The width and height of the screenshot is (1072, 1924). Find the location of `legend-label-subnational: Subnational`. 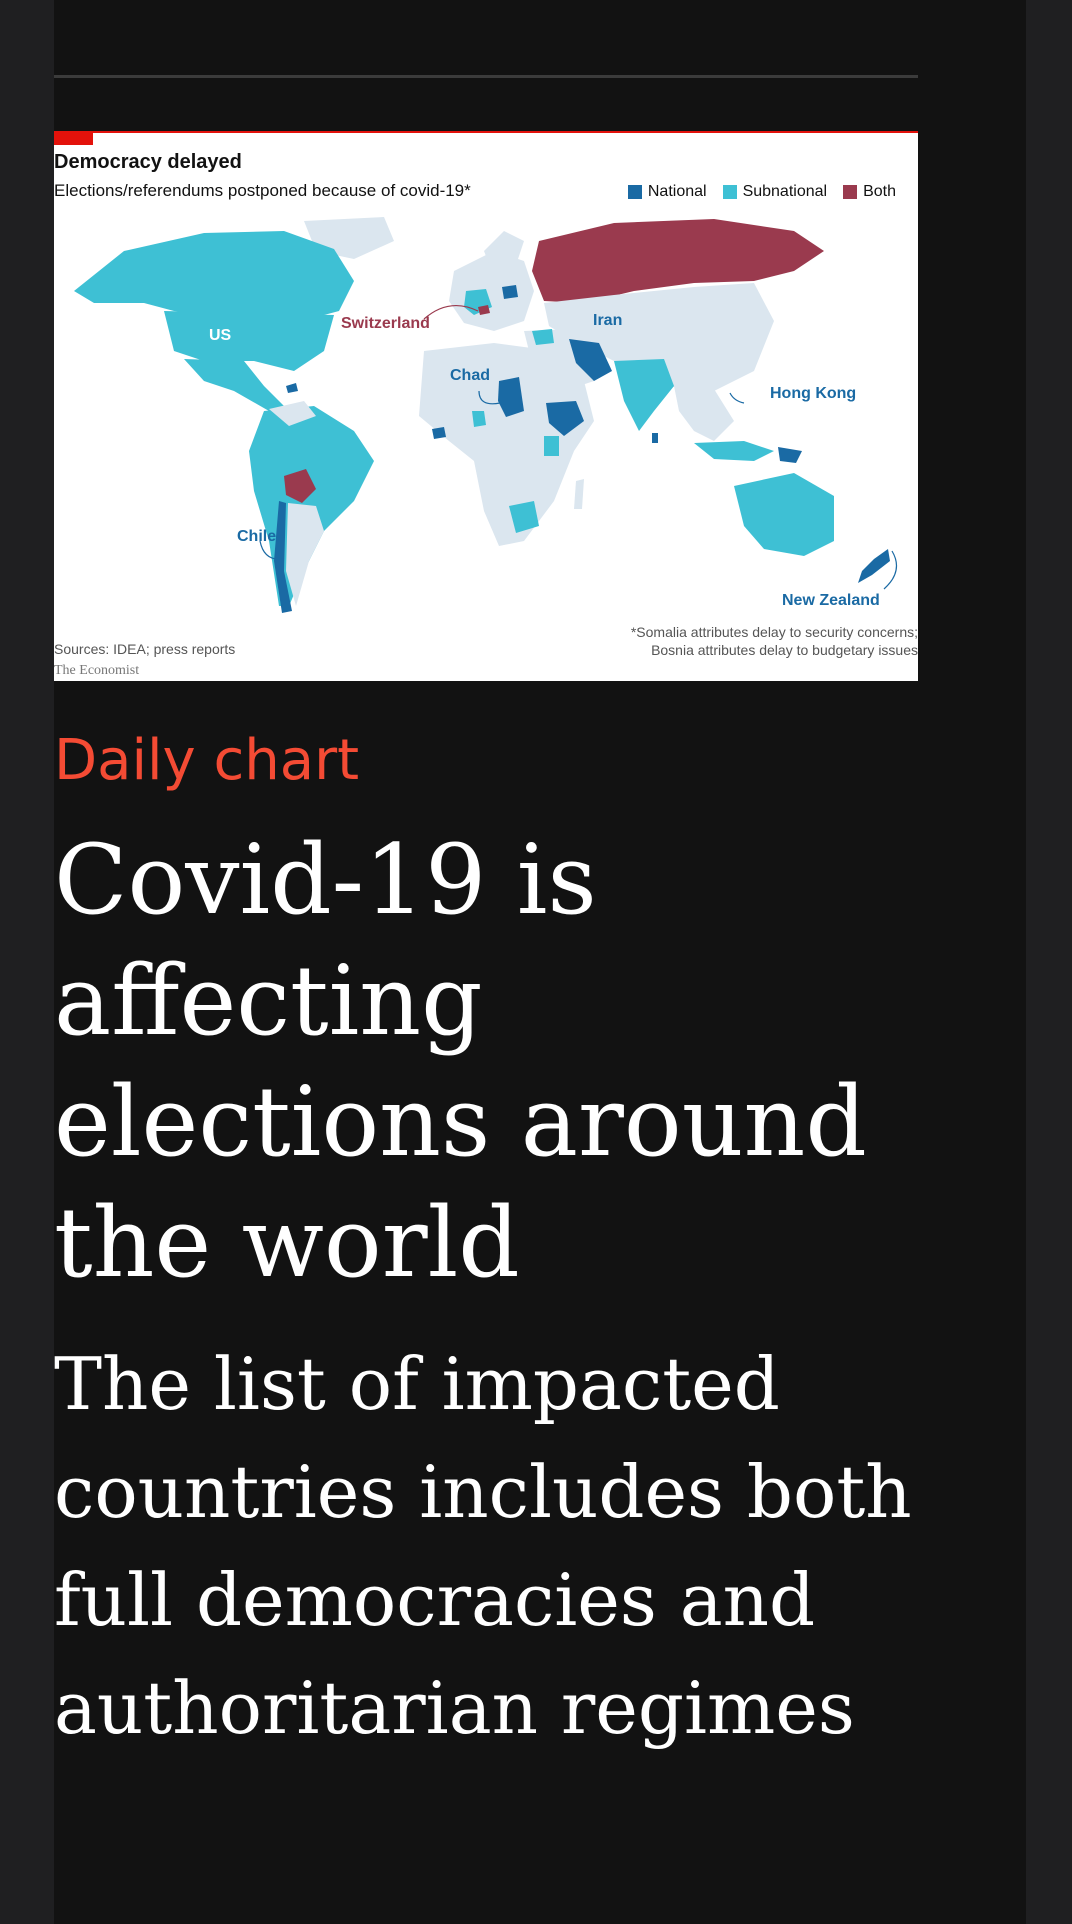

legend-label-subnational: Subnational is located at coordinates (785, 191).